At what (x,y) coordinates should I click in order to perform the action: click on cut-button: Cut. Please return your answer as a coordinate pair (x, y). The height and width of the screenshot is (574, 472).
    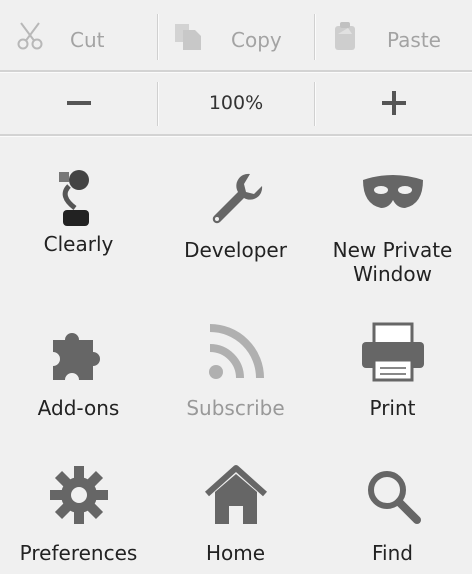
    Looking at the image, I should click on (78, 35).